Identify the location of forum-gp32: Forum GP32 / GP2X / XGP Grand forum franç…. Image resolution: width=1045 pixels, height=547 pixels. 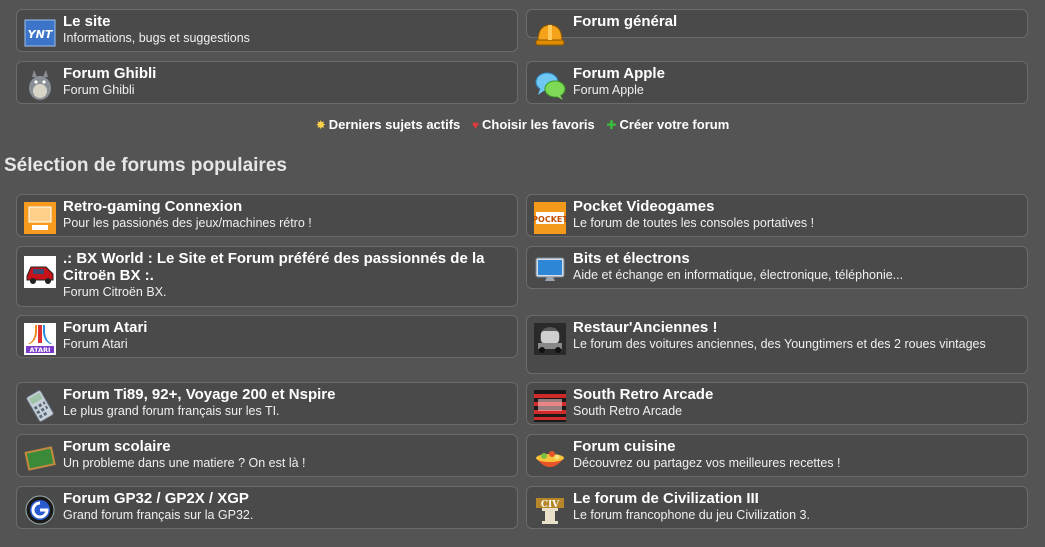
(267, 507).